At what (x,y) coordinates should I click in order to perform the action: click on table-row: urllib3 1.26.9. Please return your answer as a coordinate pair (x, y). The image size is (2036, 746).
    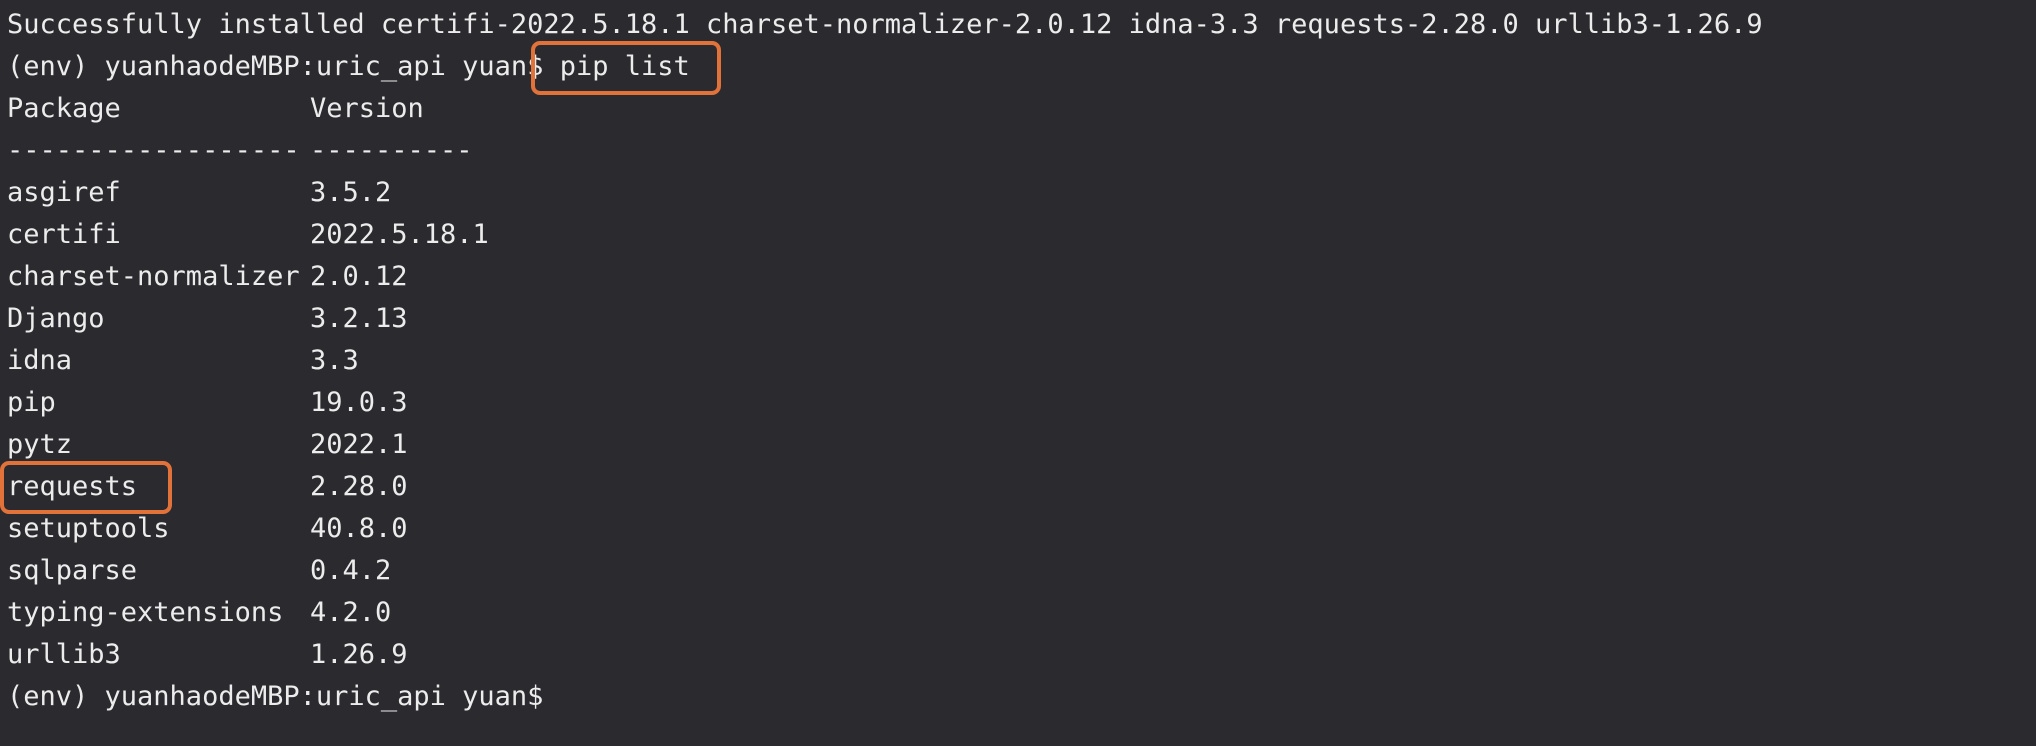
    Looking at the image, I should click on (1017, 655).